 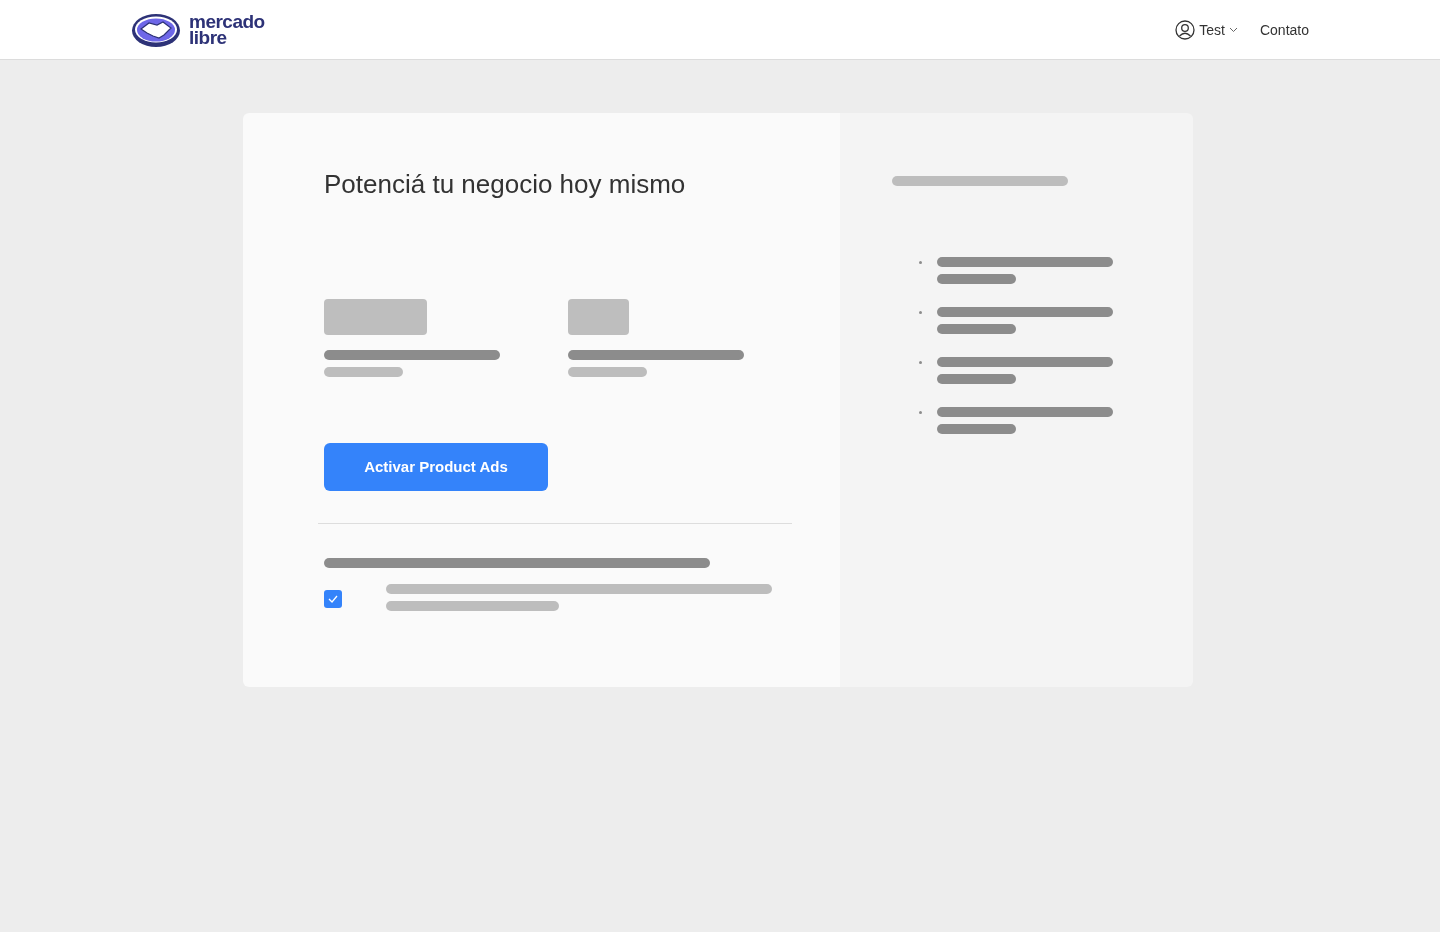 I want to click on user-menu: Test, so click(x=1206, y=30).